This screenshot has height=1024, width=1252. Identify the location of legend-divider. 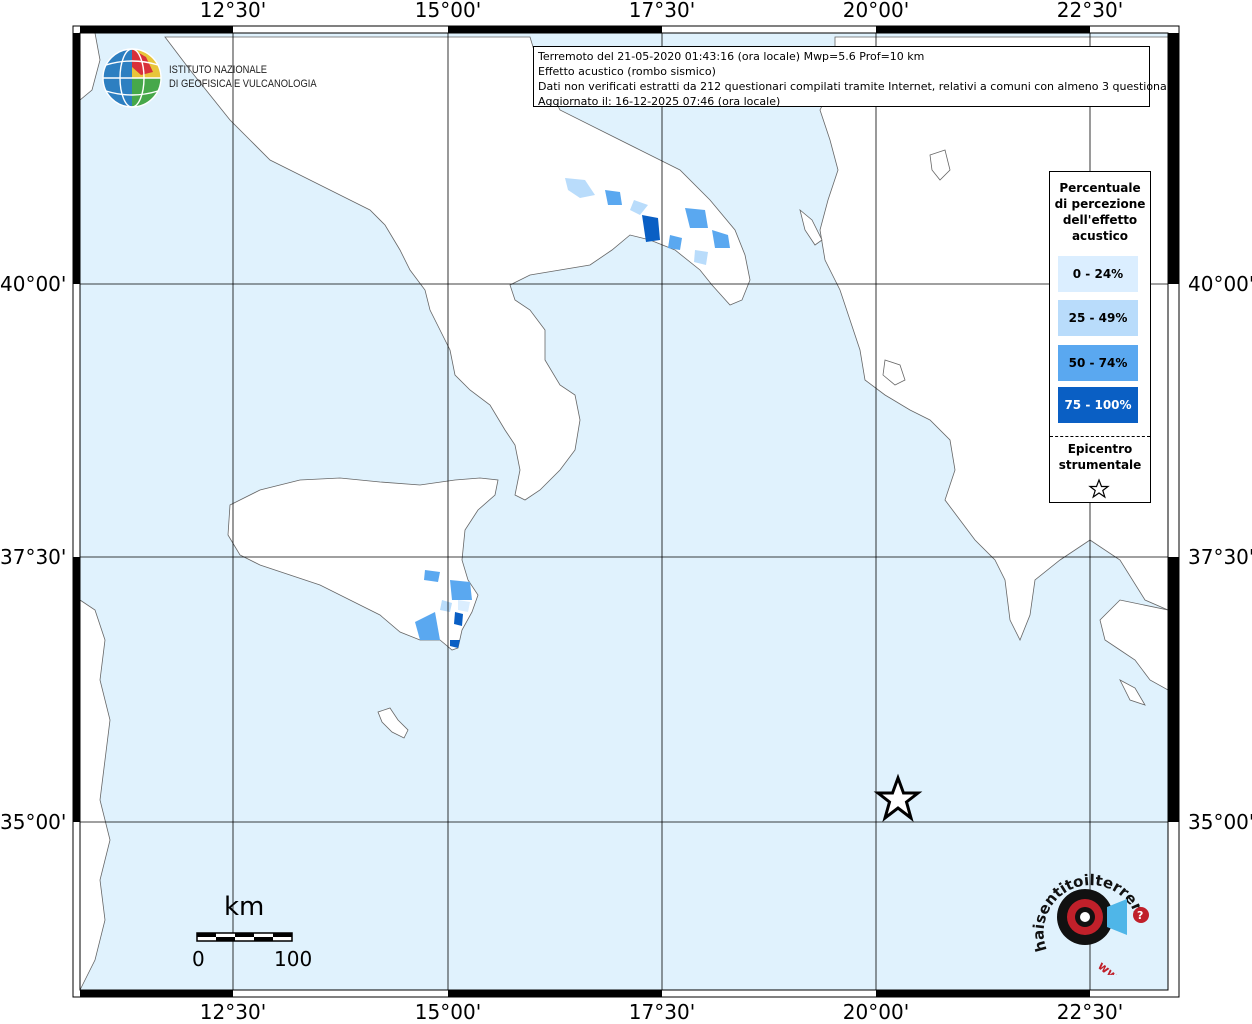
(1100, 436).